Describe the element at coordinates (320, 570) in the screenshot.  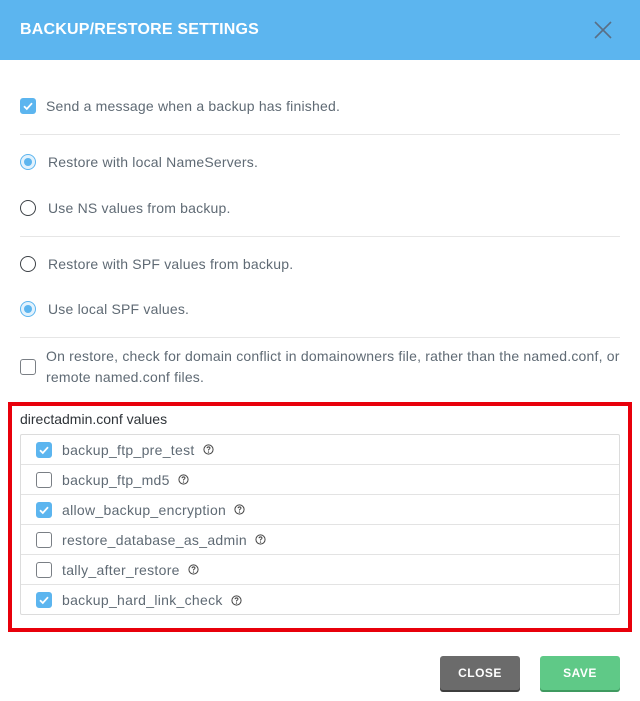
I see `conf-item-tally-after-restore: tally_after_restore` at that location.